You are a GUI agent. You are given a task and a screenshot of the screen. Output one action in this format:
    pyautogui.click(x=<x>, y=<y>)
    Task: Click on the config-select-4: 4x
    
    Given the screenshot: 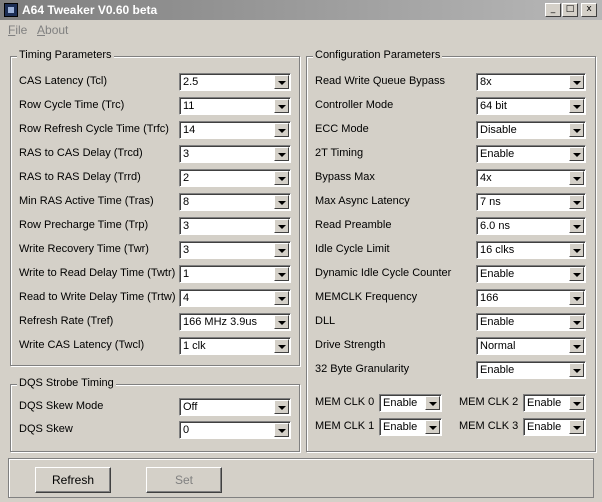 What is the action you would take?
    pyautogui.click(x=531, y=178)
    